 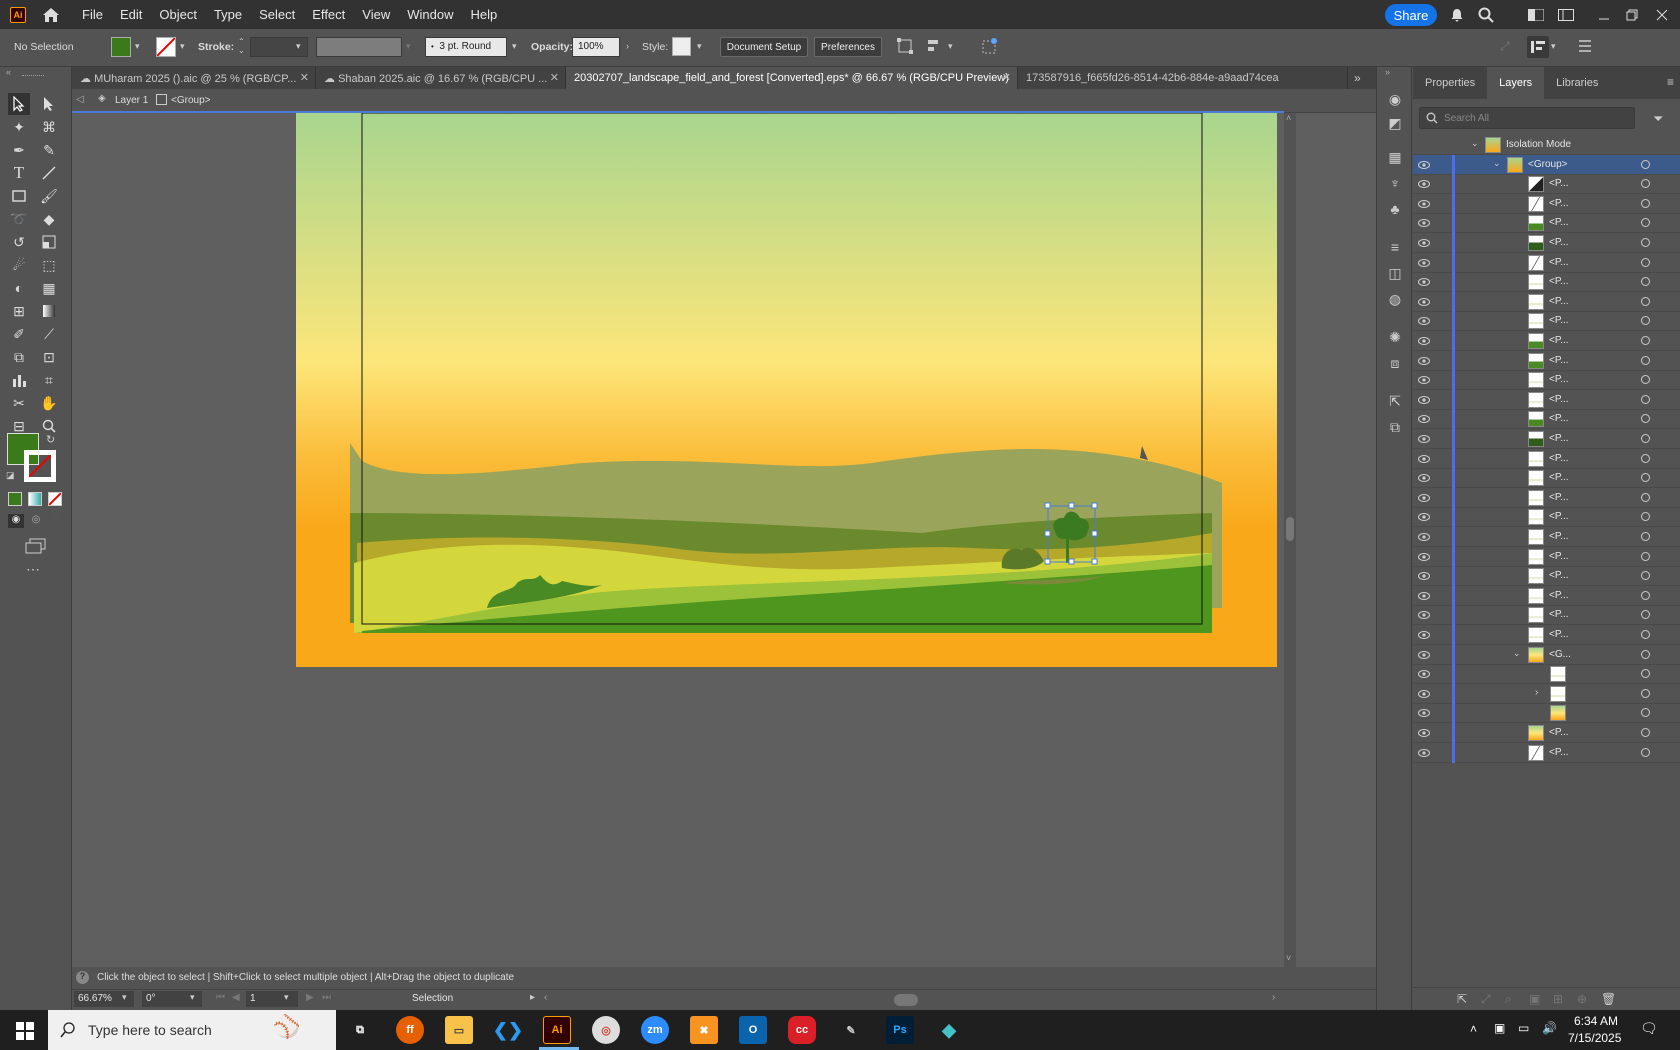 What do you see at coordinates (1395, 123) in the screenshot?
I see `color-guide-icon: ◩` at bounding box center [1395, 123].